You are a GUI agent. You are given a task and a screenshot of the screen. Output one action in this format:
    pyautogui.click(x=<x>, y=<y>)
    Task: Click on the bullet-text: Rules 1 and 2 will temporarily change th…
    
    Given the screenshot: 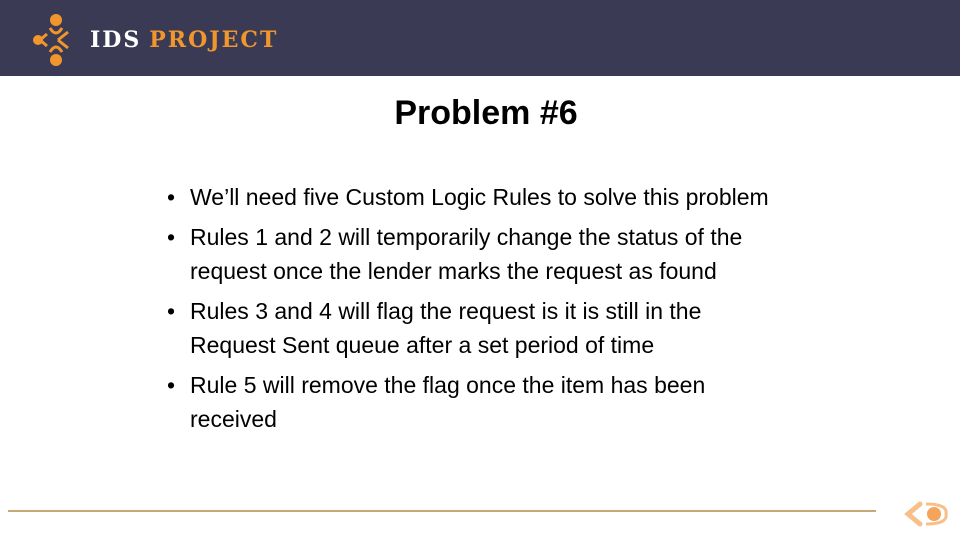 What is the action you would take?
    pyautogui.click(x=466, y=254)
    